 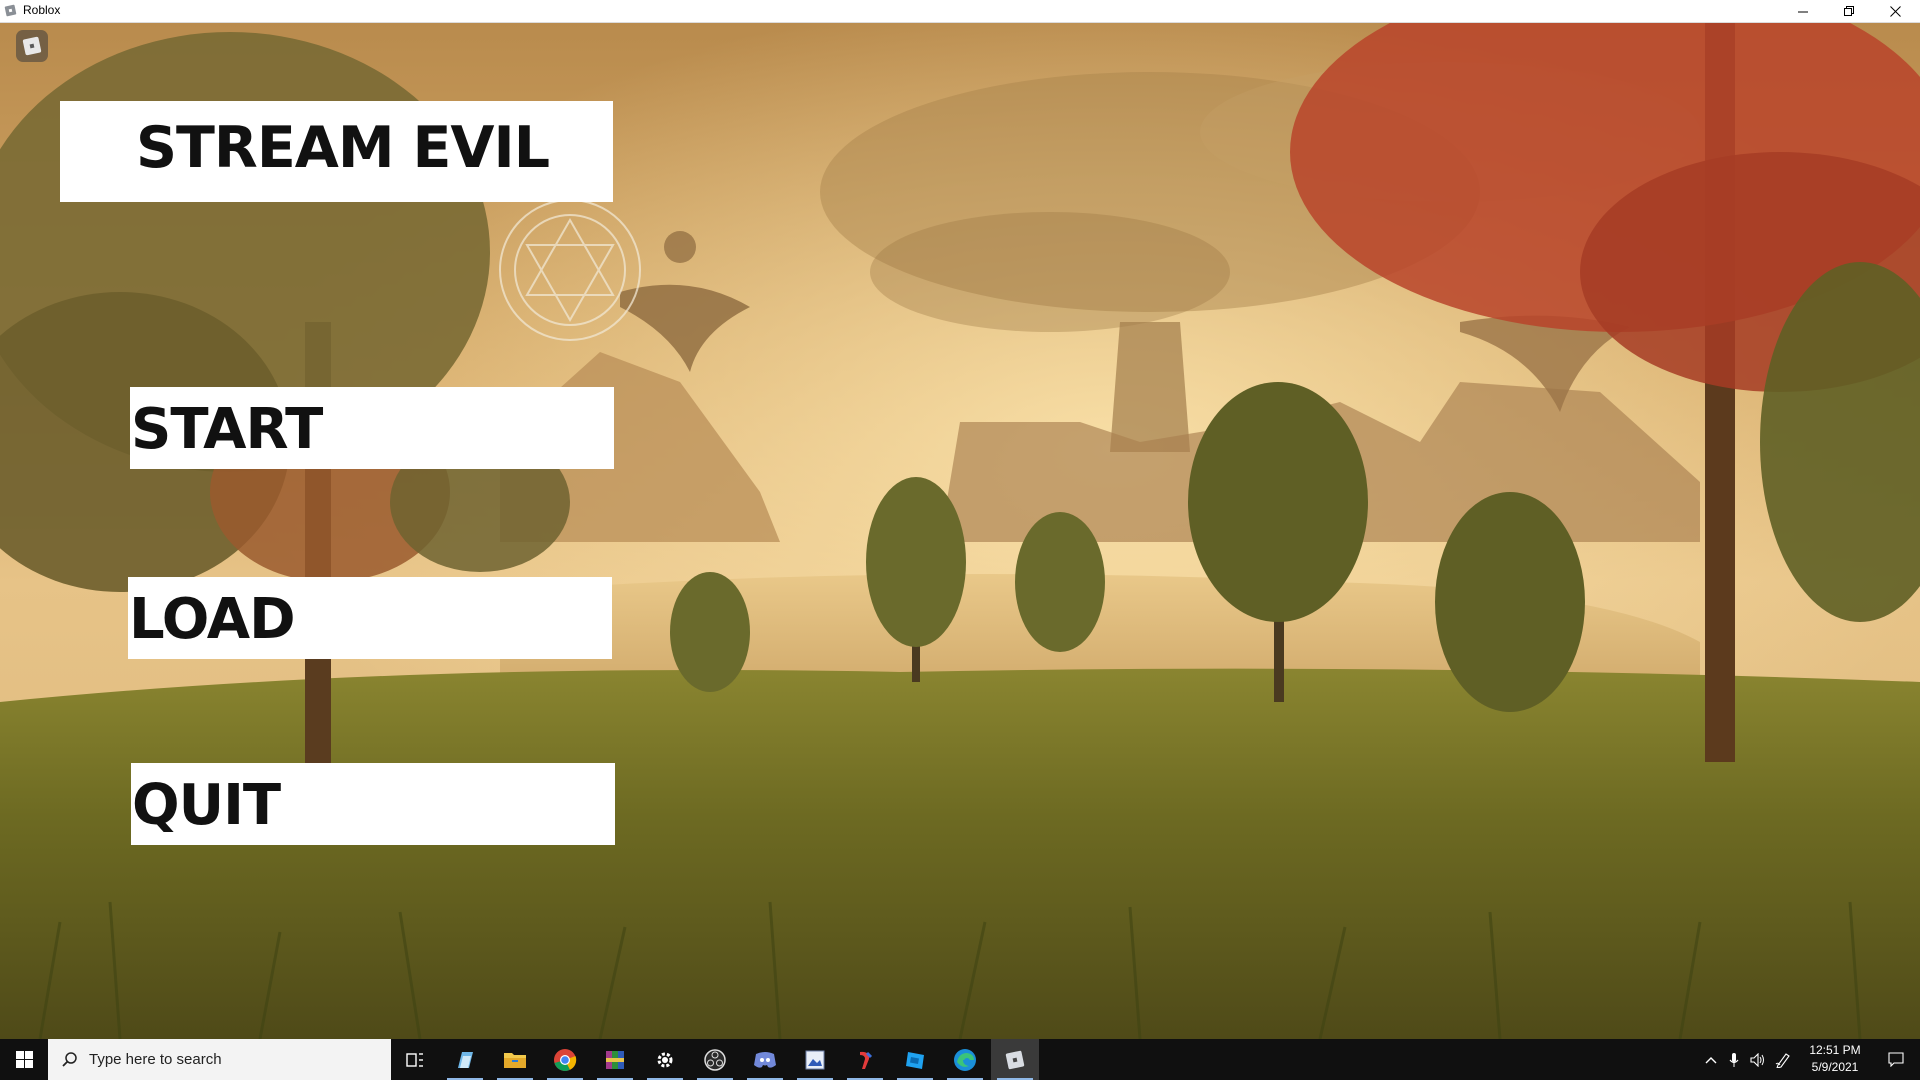 What do you see at coordinates (206, 805) in the screenshot?
I see `quit-button-label: QUIT` at bounding box center [206, 805].